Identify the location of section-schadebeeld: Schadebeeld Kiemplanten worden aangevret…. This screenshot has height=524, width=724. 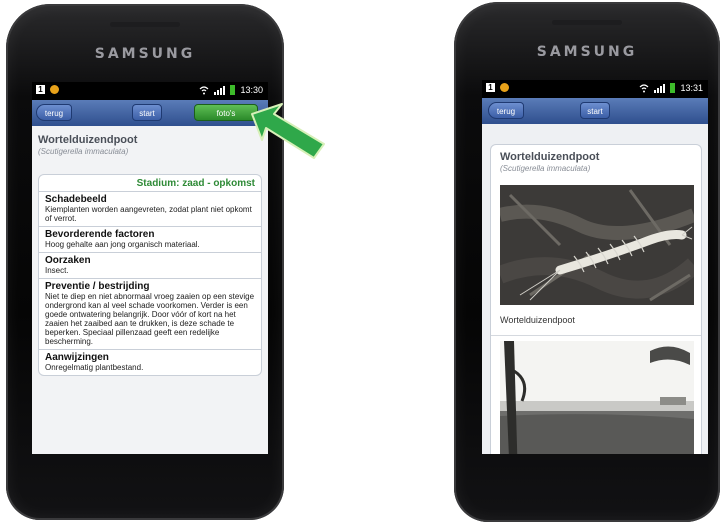
(150, 208).